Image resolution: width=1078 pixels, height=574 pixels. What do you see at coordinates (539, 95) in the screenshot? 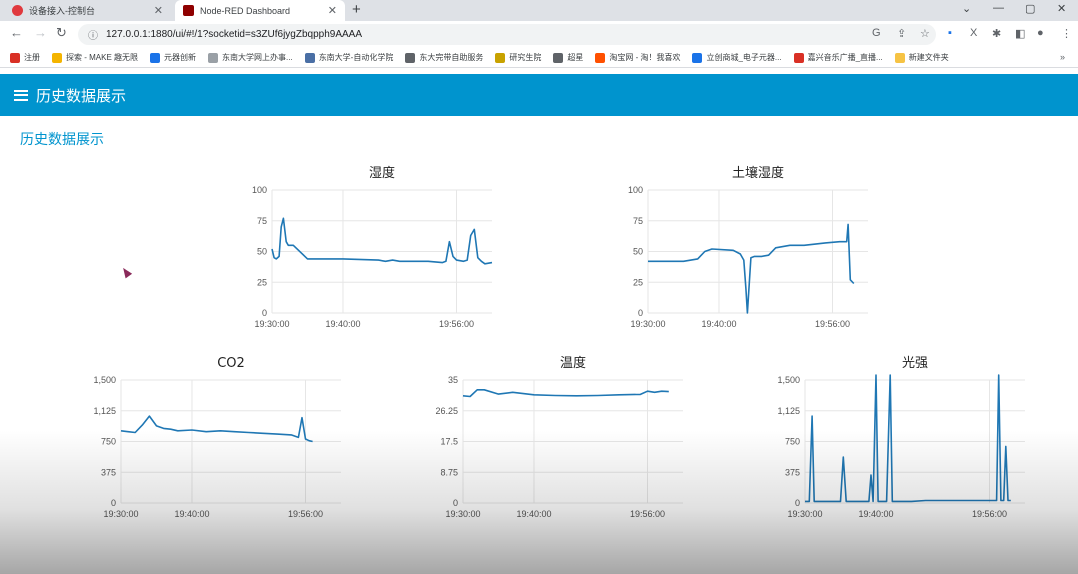
I see `dashboard-header: 历史数据展示` at bounding box center [539, 95].